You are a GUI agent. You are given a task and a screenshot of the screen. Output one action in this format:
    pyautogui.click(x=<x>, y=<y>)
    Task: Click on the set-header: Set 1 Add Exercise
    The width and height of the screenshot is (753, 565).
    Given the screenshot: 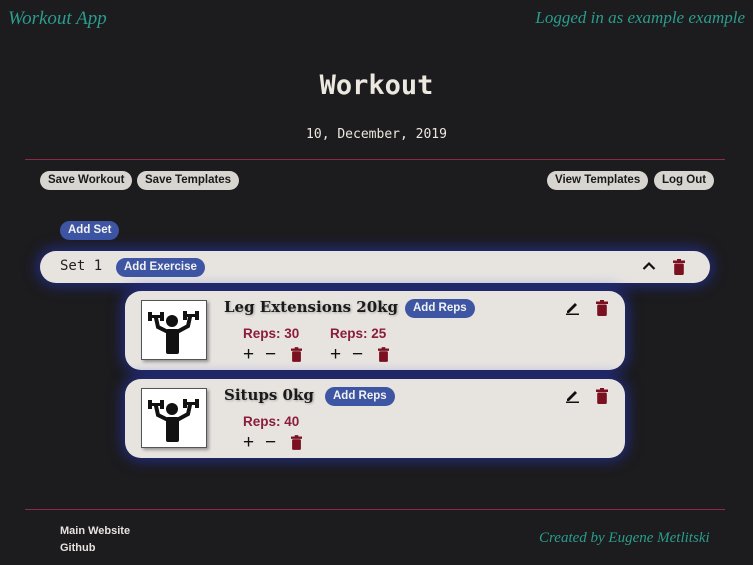 What is the action you would take?
    pyautogui.click(x=375, y=267)
    